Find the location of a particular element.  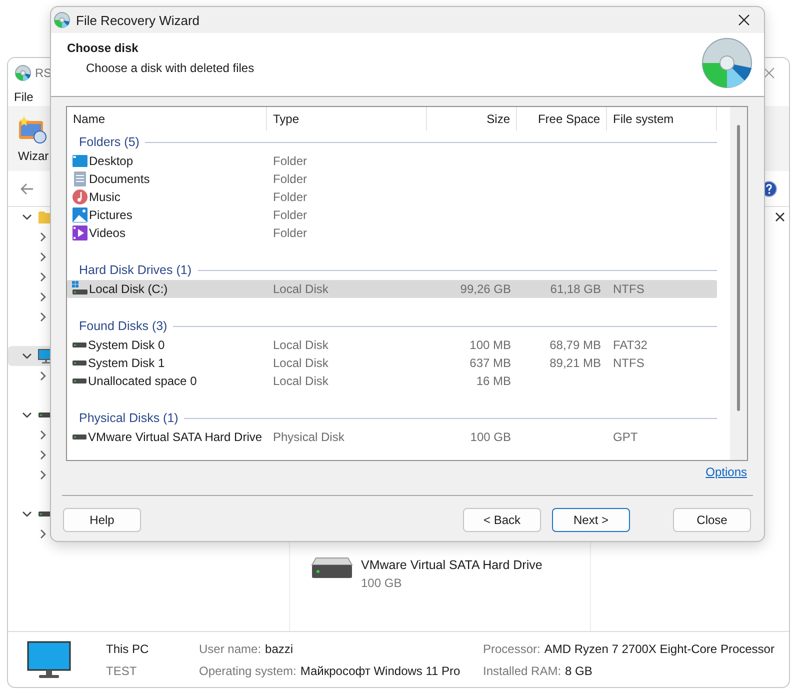

dialog-title: File Recovery Wizard is located at coordinates (138, 20).